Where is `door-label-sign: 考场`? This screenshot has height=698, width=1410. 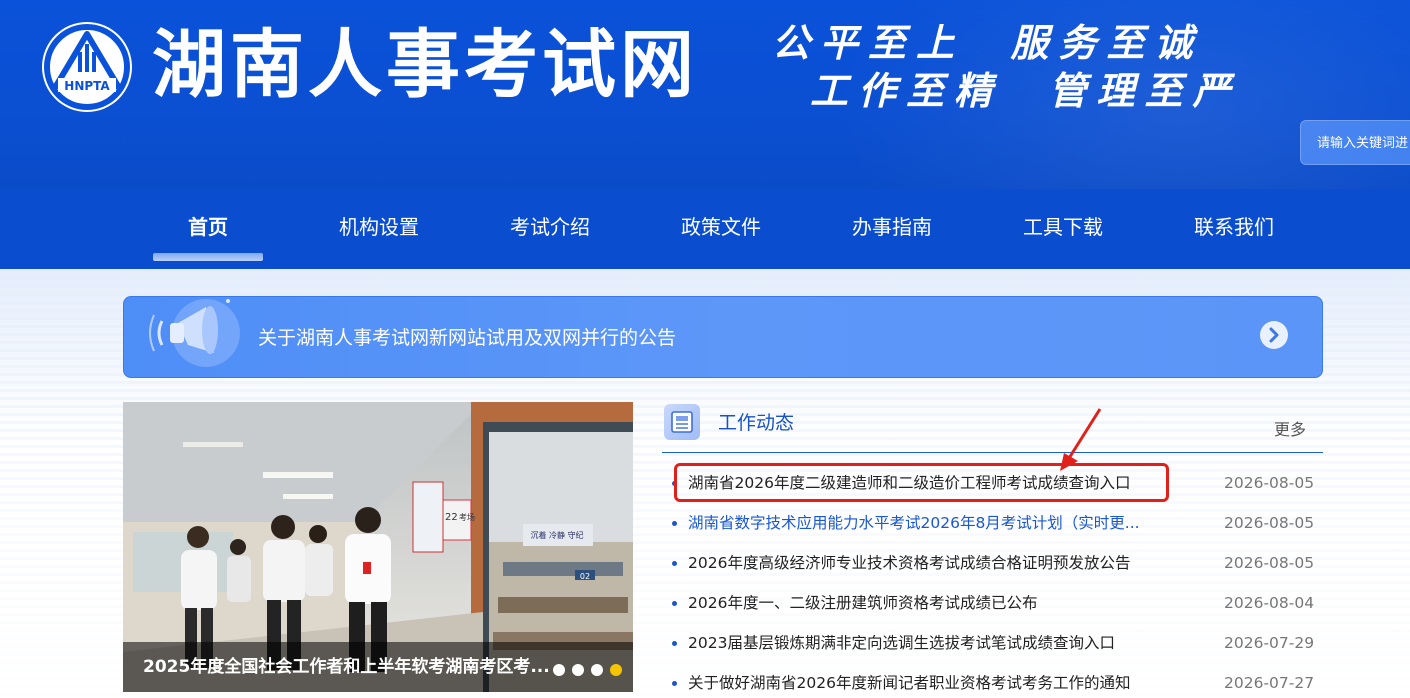
door-label-sign: 考场 is located at coordinates (467, 517).